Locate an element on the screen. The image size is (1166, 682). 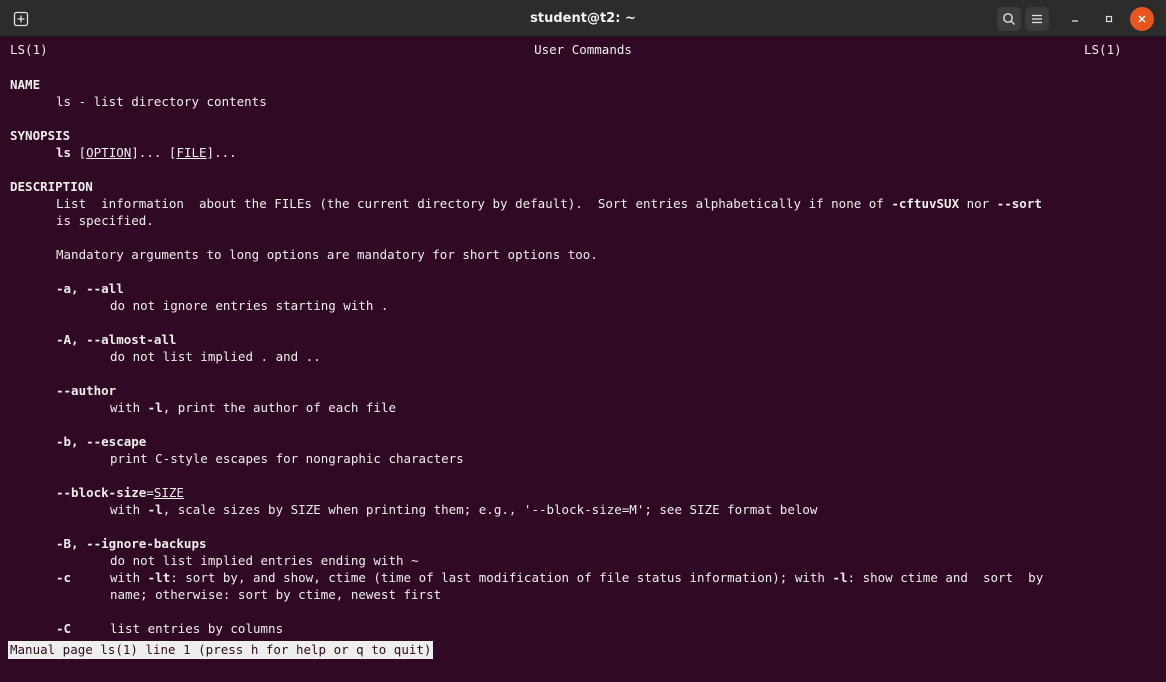
window-title: student@t2: ~ is located at coordinates (583, 18).